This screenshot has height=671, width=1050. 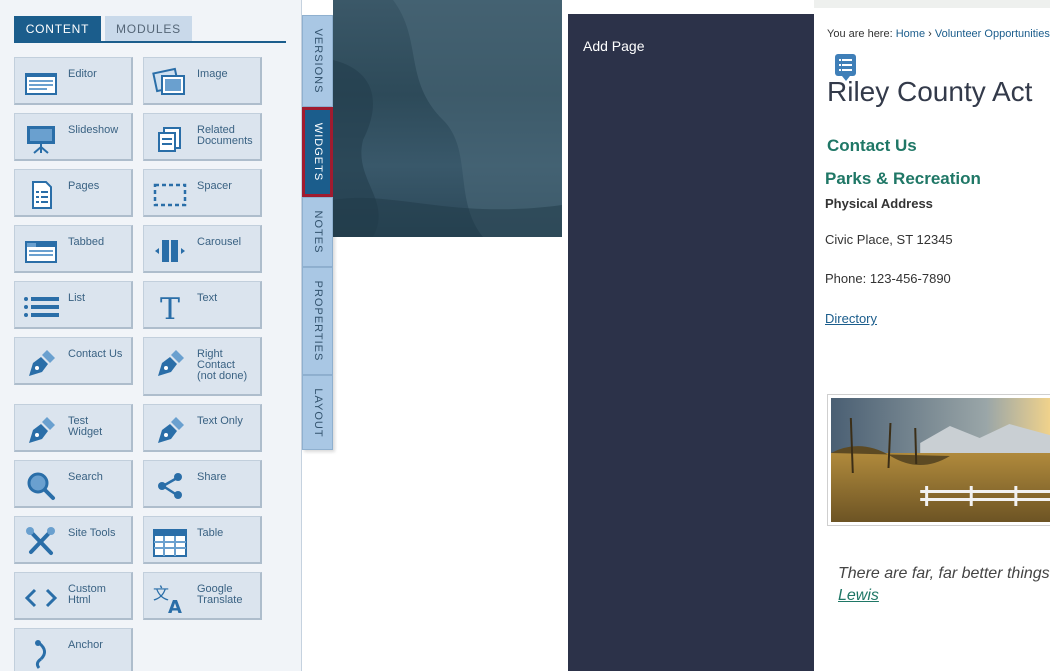 I want to click on tab-modules: MODULES, so click(x=148, y=28).